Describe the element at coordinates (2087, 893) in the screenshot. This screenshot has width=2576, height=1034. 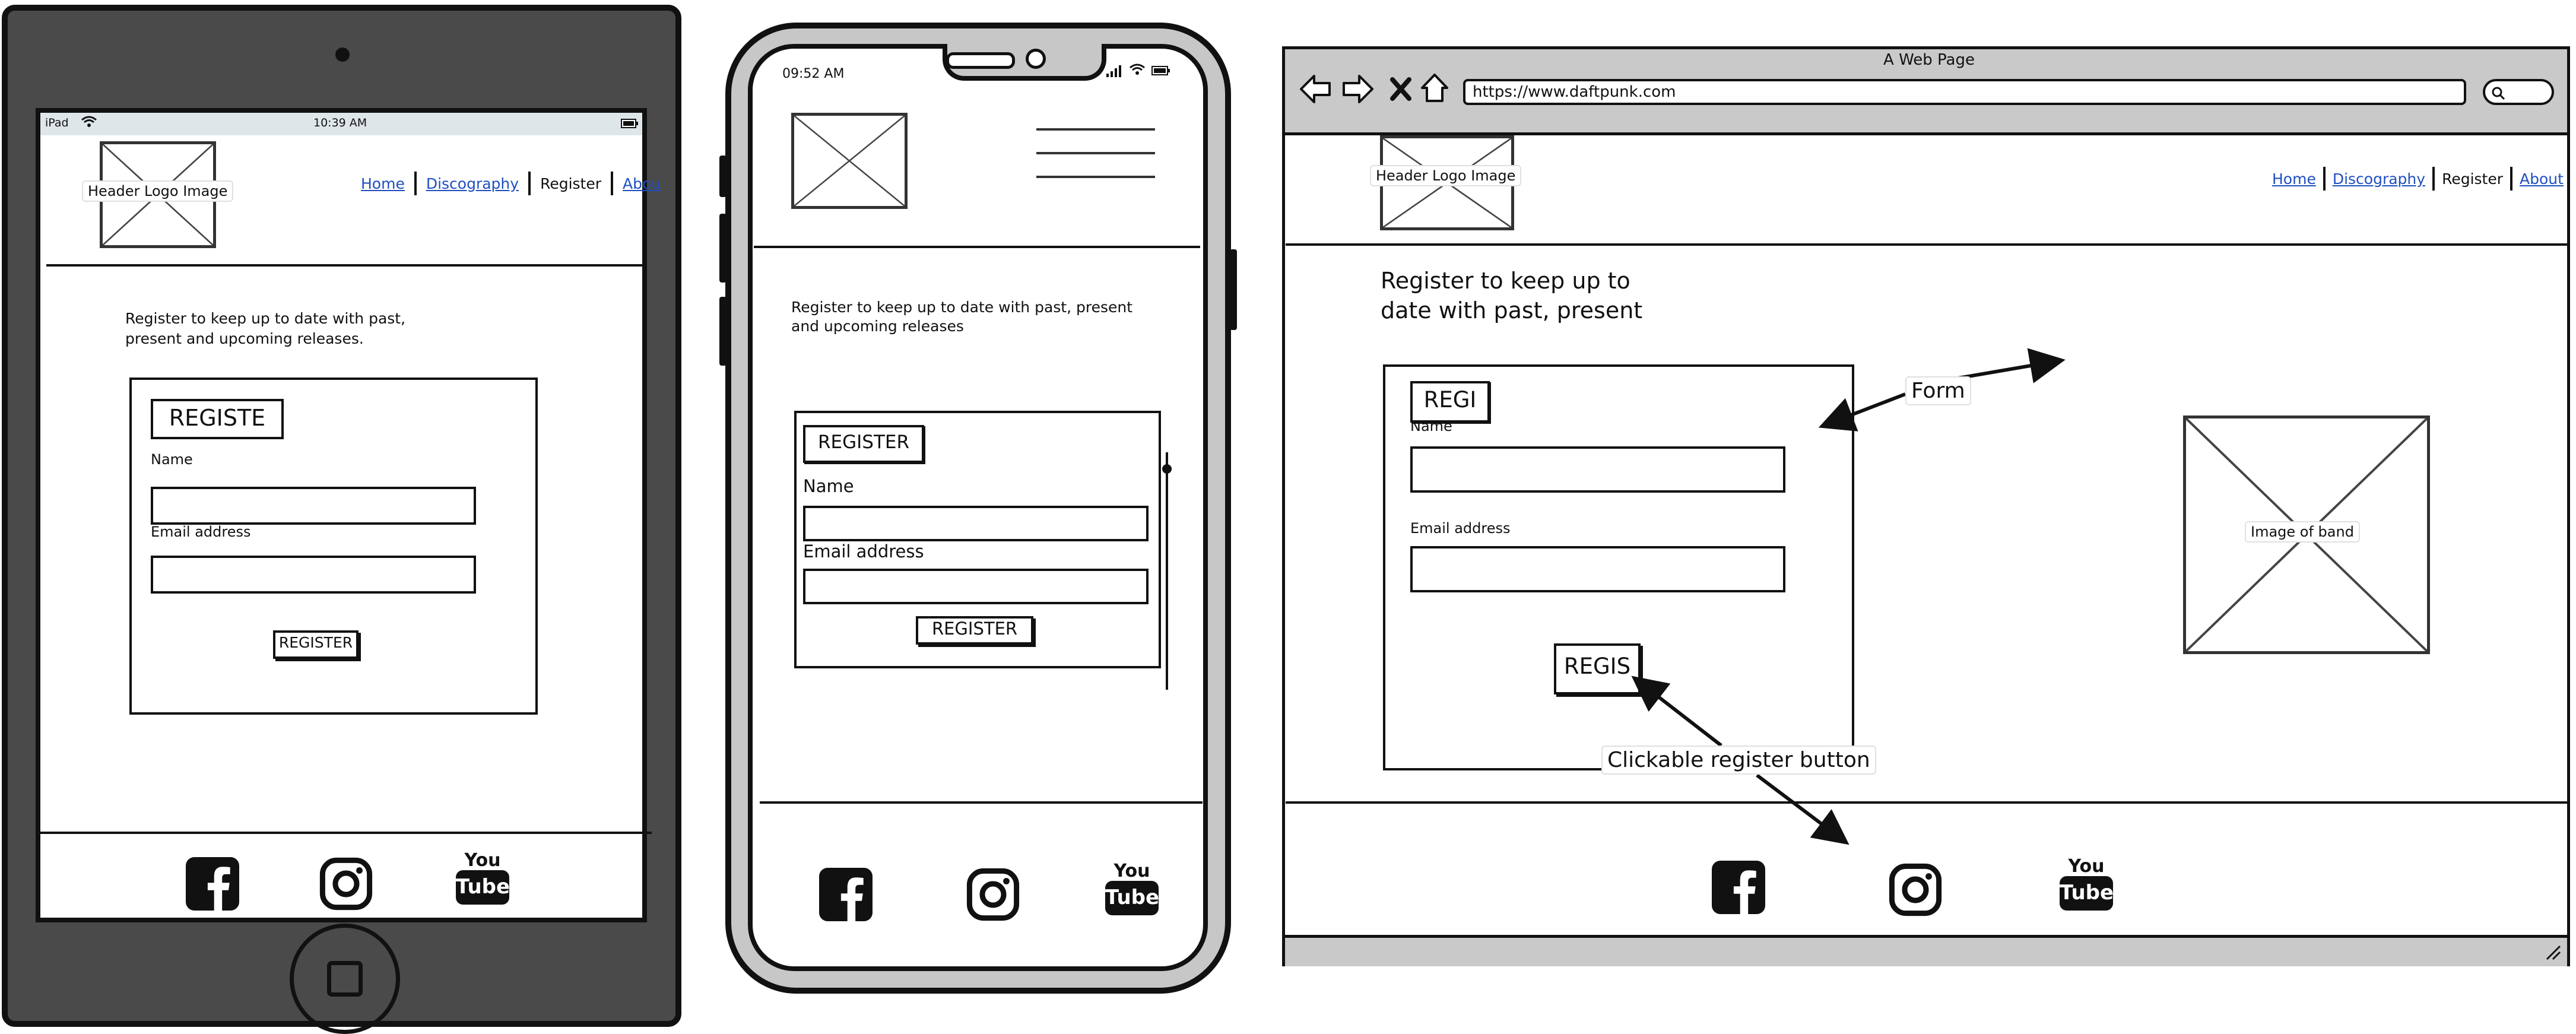
I see `youtube-tube-text: Tube` at that location.